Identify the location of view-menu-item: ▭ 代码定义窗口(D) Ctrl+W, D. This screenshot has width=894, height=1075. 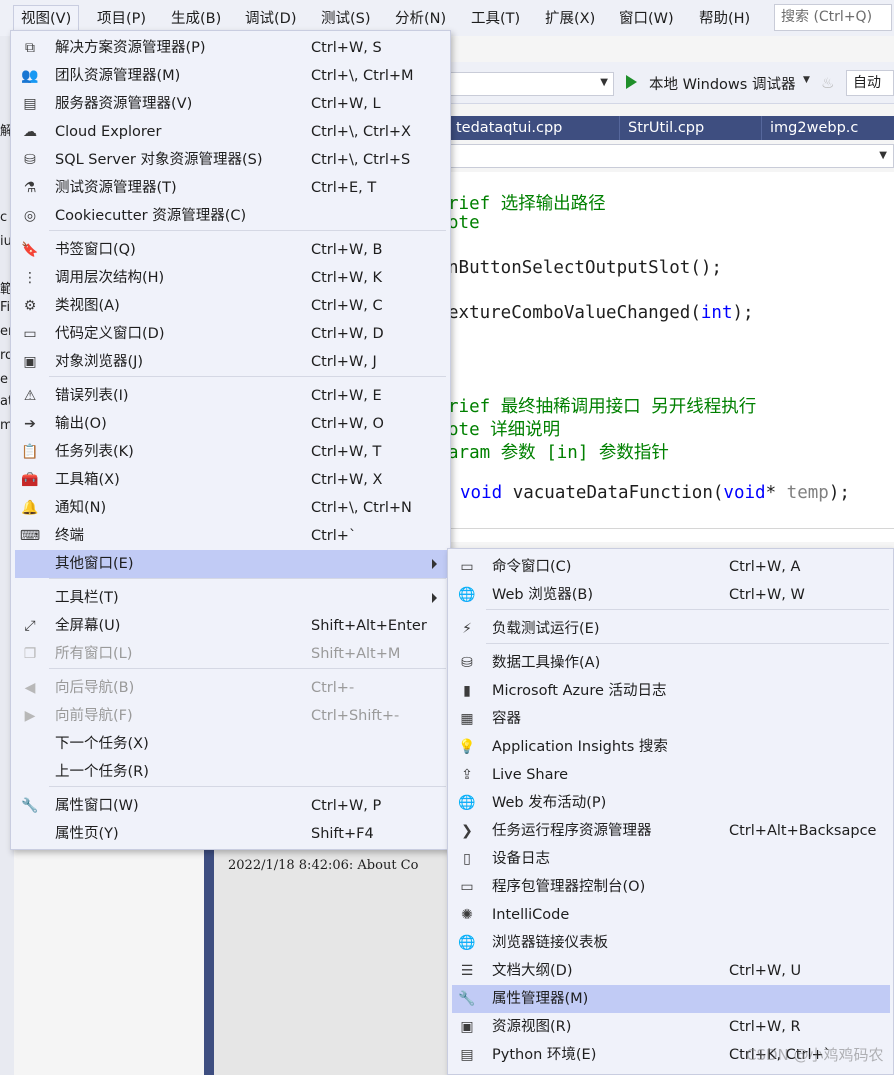
(231, 334).